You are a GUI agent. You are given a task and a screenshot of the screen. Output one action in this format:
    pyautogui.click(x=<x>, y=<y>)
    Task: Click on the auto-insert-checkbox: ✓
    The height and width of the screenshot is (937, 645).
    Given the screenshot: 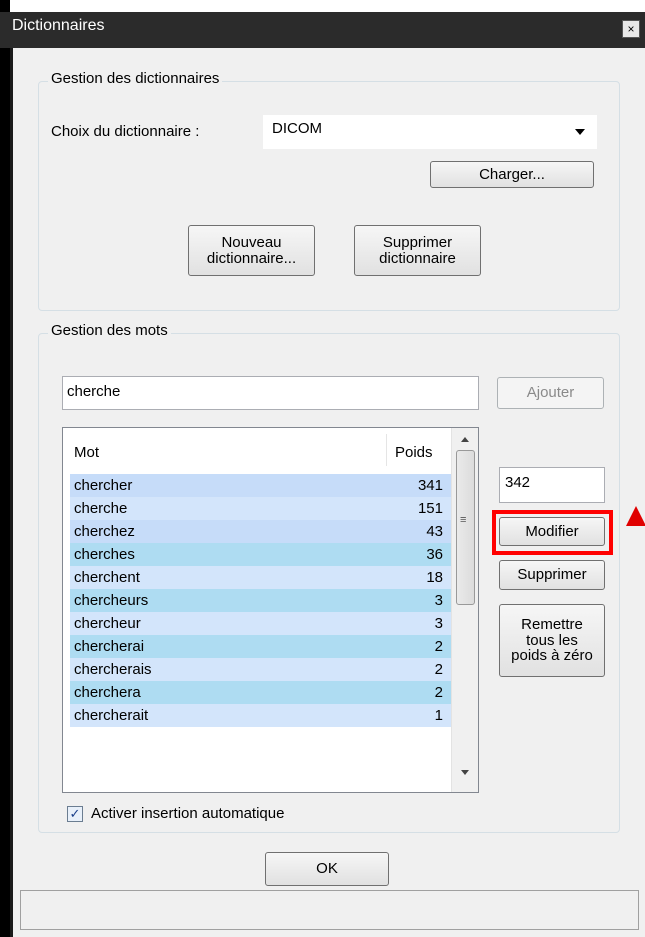 What is the action you would take?
    pyautogui.click(x=75, y=814)
    